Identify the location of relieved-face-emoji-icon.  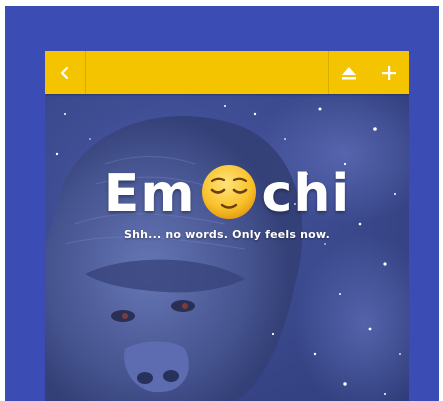
(229, 192).